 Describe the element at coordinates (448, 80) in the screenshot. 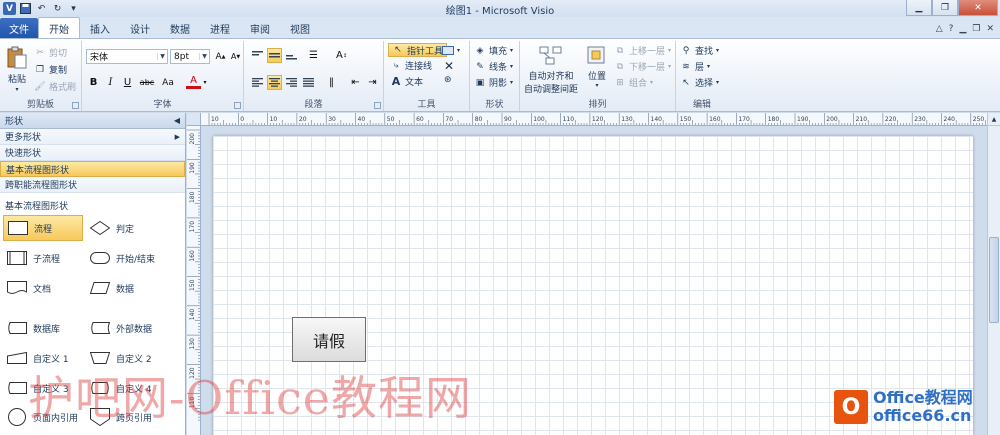

I see `connection-point-icon: ⊛` at that location.